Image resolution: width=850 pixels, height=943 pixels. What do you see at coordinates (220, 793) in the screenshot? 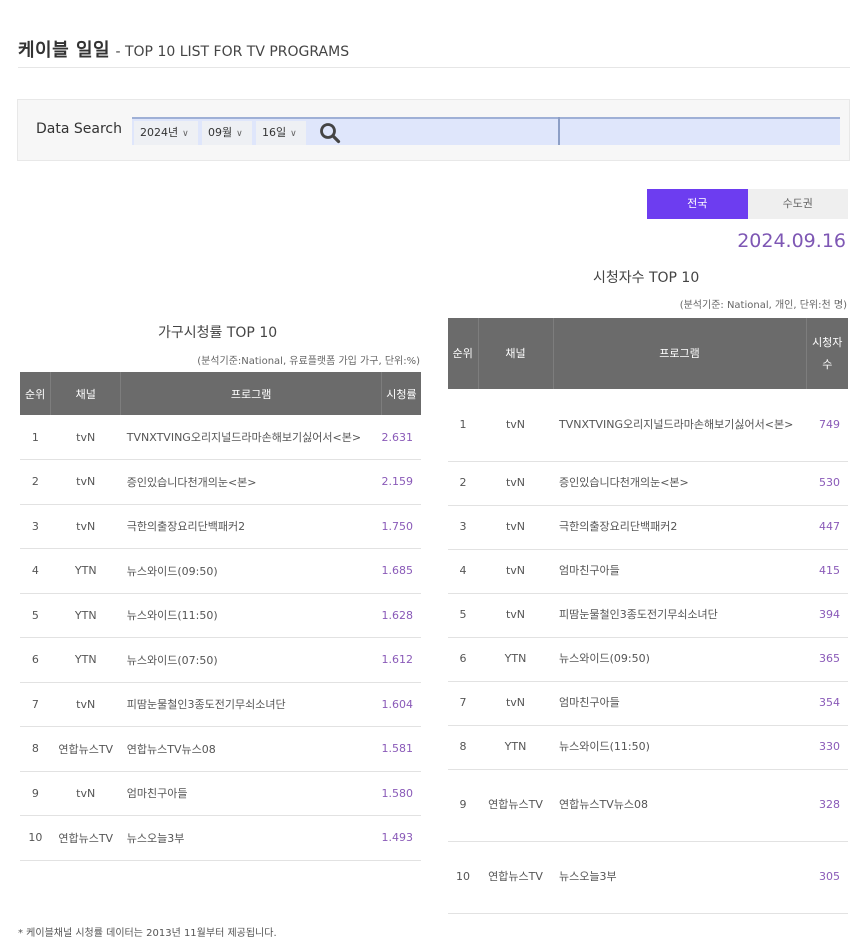
I see `table-row: 9 tvN 엄마친구아들 1.580` at bounding box center [220, 793].